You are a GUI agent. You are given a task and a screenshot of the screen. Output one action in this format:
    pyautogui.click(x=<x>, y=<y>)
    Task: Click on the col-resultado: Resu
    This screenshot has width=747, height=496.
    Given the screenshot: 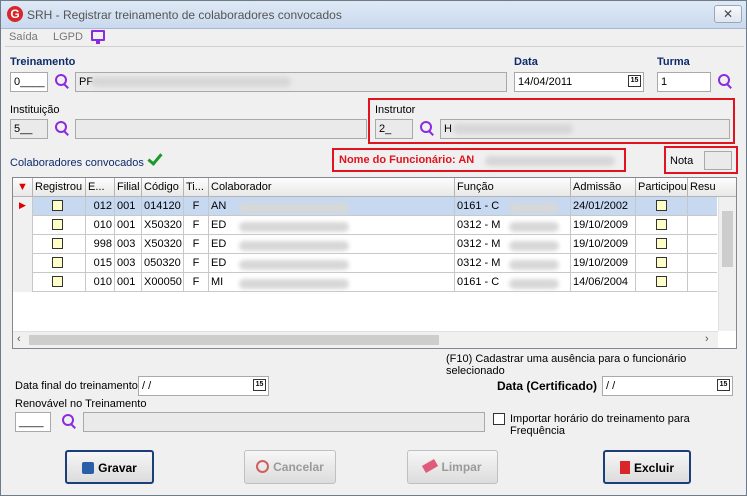 What is the action you would take?
    pyautogui.click(x=712, y=187)
    